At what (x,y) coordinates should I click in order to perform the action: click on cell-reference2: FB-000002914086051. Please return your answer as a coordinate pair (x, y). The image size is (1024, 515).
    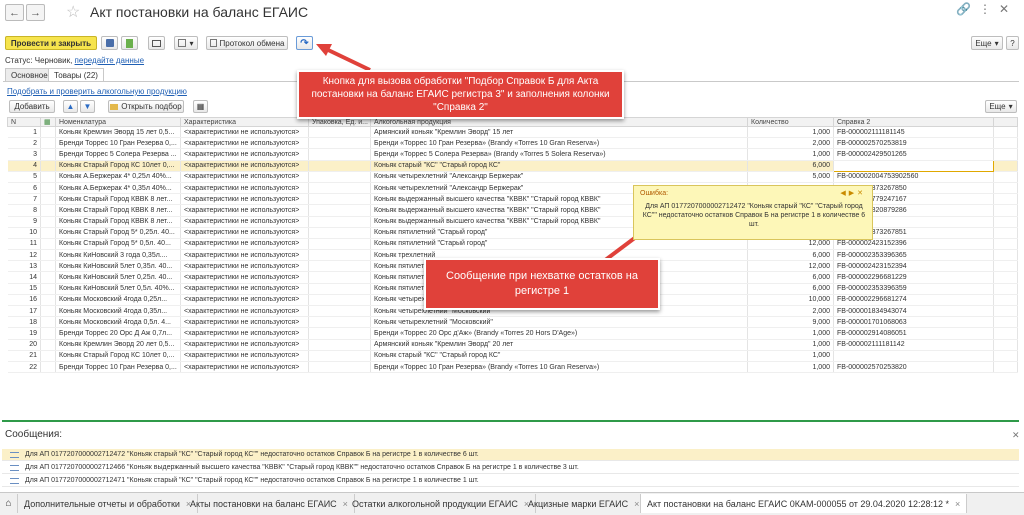
    Looking at the image, I should click on (913, 333).